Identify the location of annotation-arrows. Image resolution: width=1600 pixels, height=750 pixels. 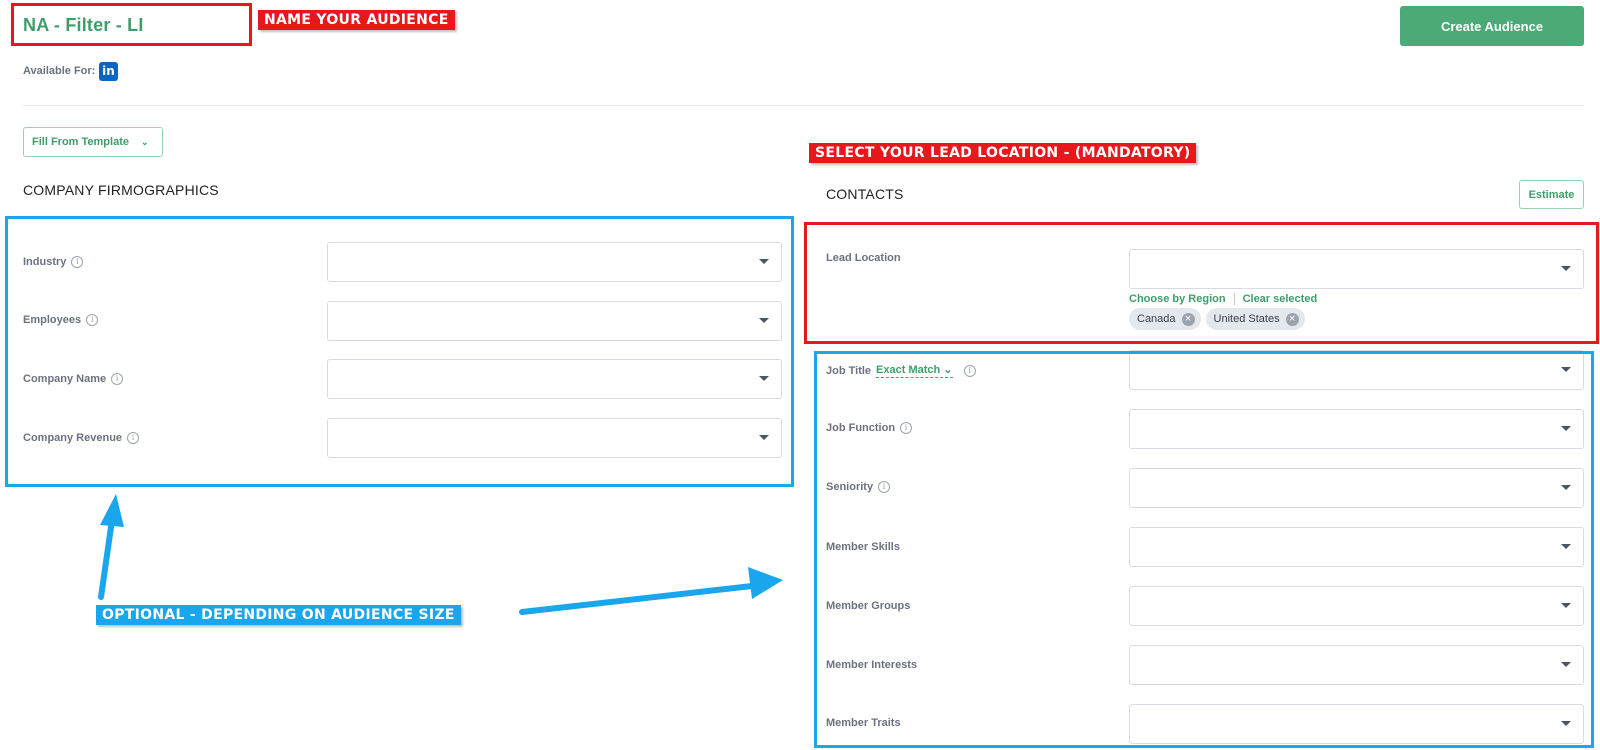
(440, 554).